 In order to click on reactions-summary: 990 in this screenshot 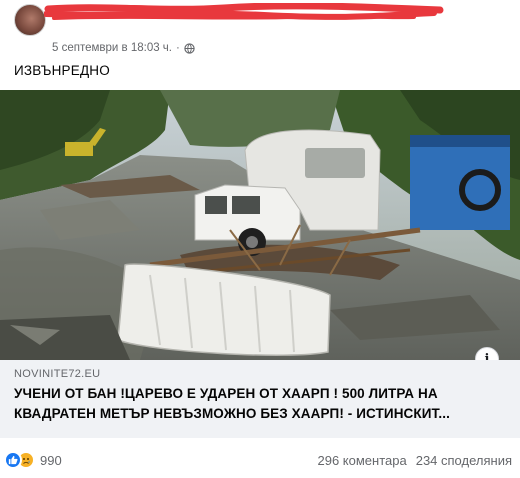, I will do `click(33, 460)`.